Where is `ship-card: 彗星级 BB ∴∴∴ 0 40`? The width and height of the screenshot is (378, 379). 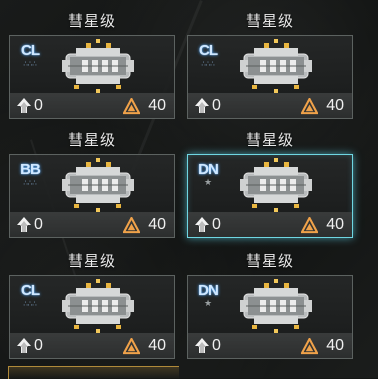 ship-card: 彗星级 BB ∴∴∴ 0 40 is located at coordinates (92, 179).